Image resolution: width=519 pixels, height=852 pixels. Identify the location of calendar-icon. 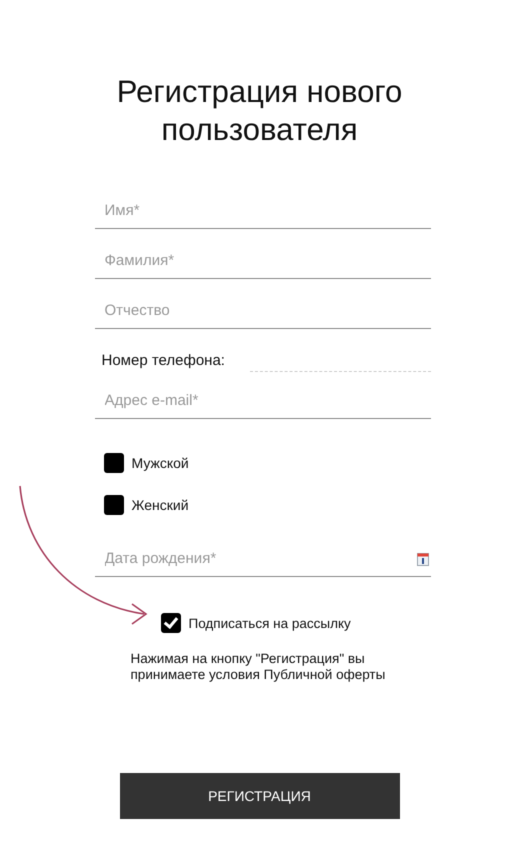
(422, 559).